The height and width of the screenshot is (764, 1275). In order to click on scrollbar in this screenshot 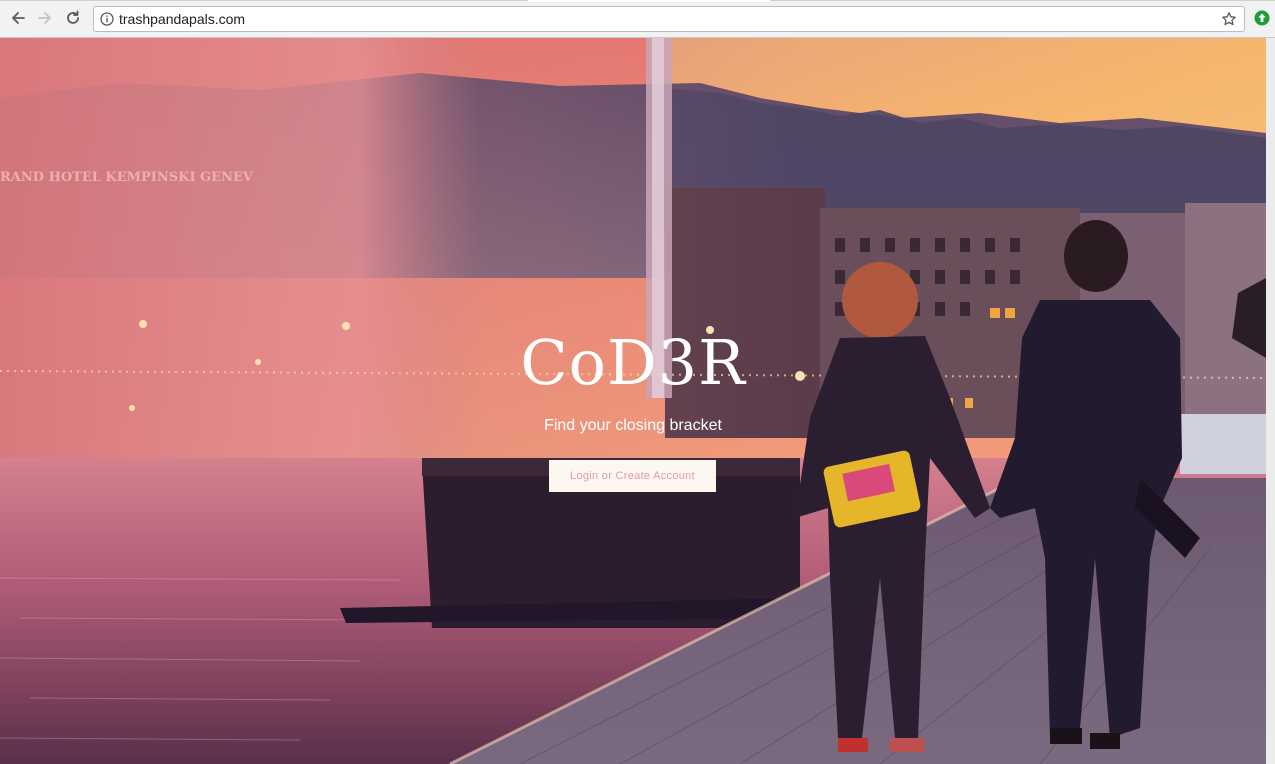, I will do `click(1270, 401)`.